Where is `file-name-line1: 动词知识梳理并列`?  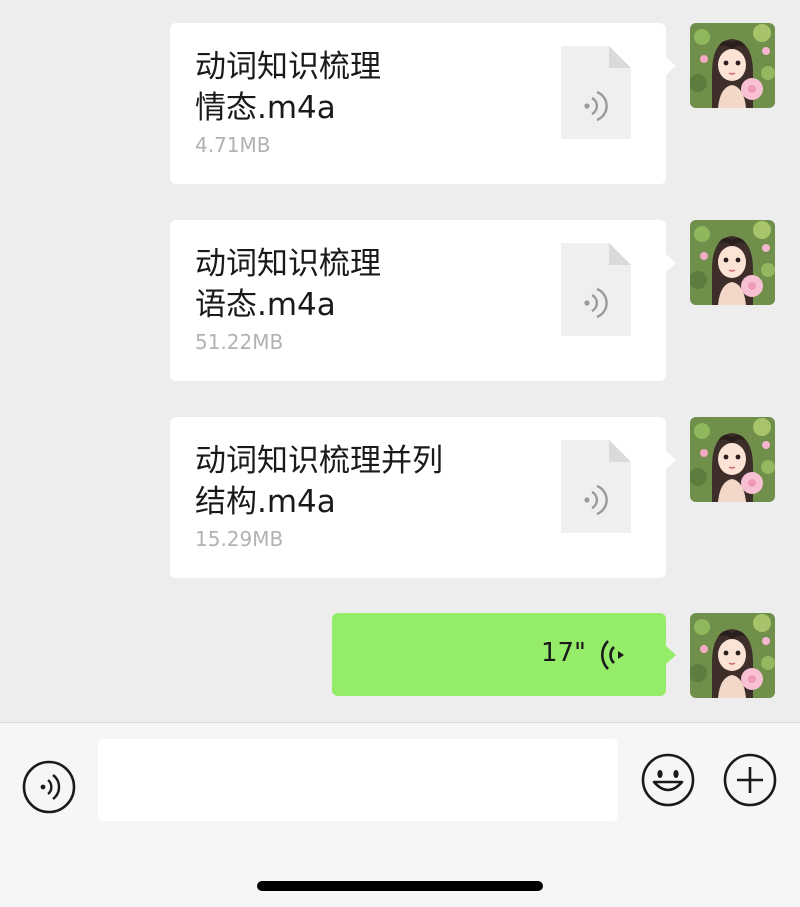
file-name-line1: 动词知识梳理并列 is located at coordinates (319, 461).